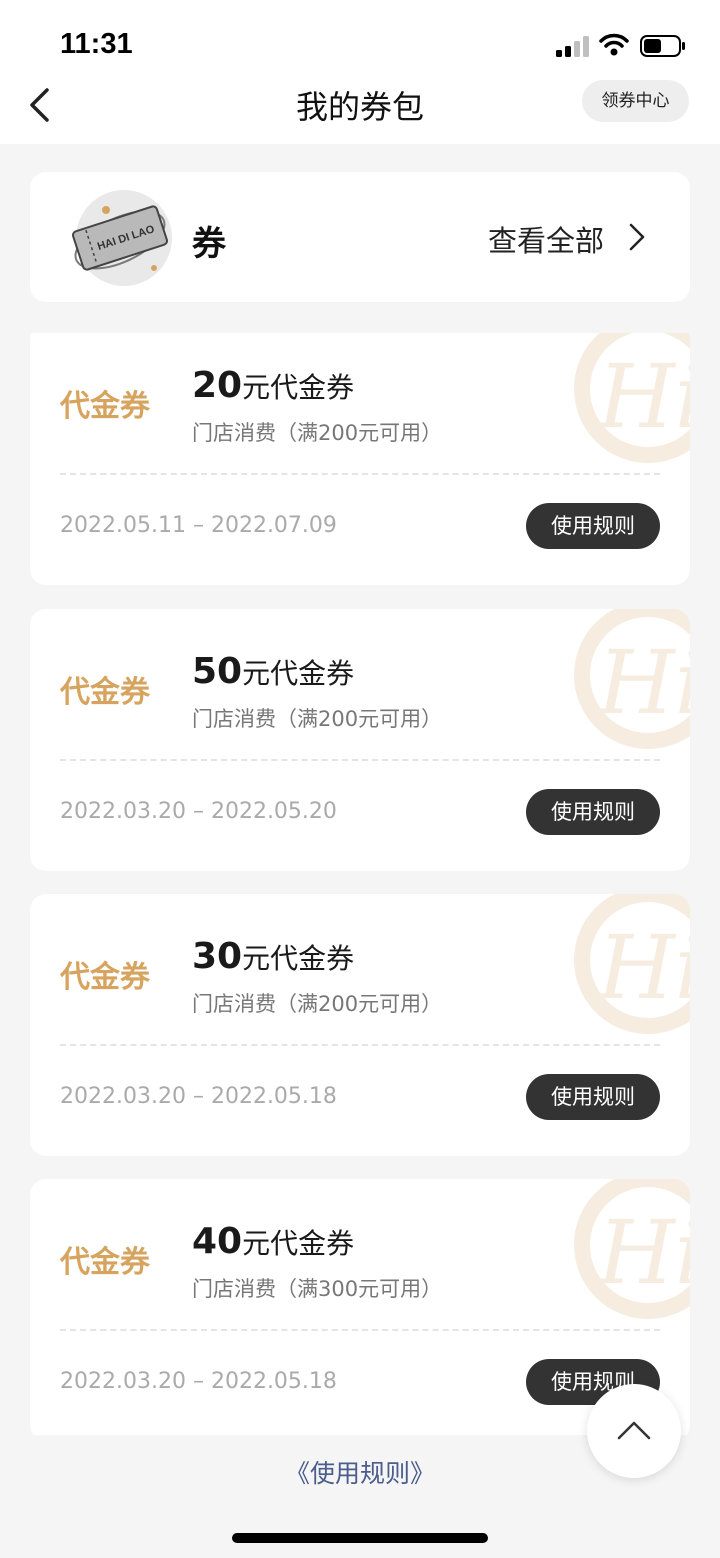  What do you see at coordinates (217, 671) in the screenshot?
I see `coupon-amount: 50` at bounding box center [217, 671].